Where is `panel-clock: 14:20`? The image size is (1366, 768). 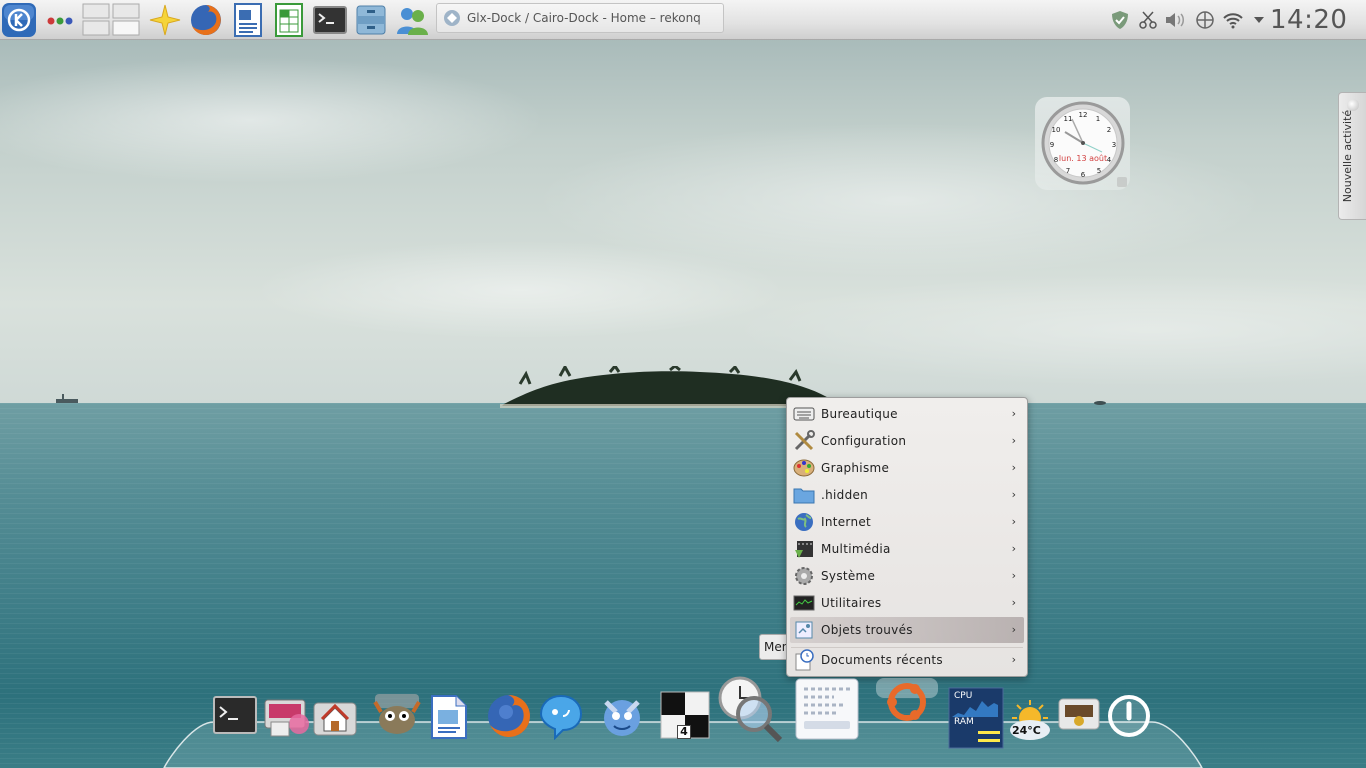 panel-clock: 14:20 is located at coordinates (1308, 20).